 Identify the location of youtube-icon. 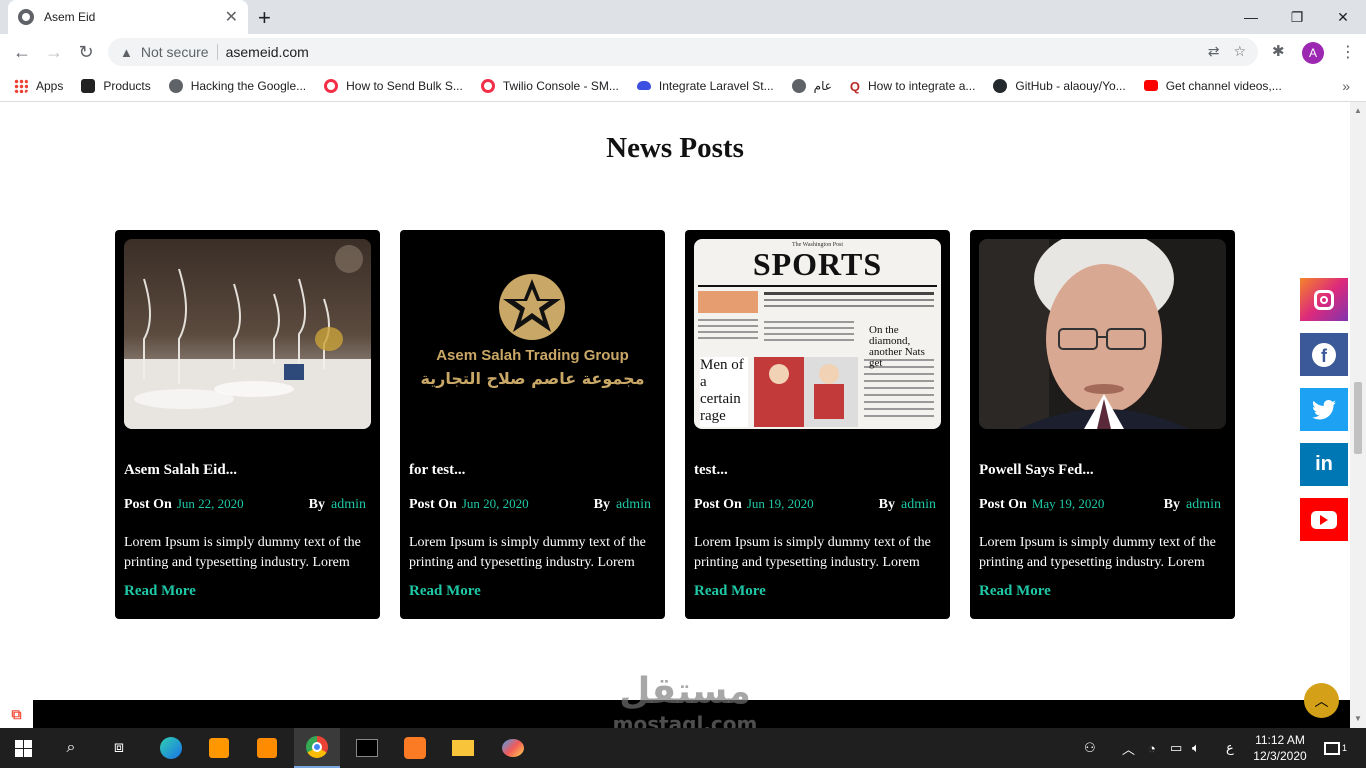
(1324, 519).